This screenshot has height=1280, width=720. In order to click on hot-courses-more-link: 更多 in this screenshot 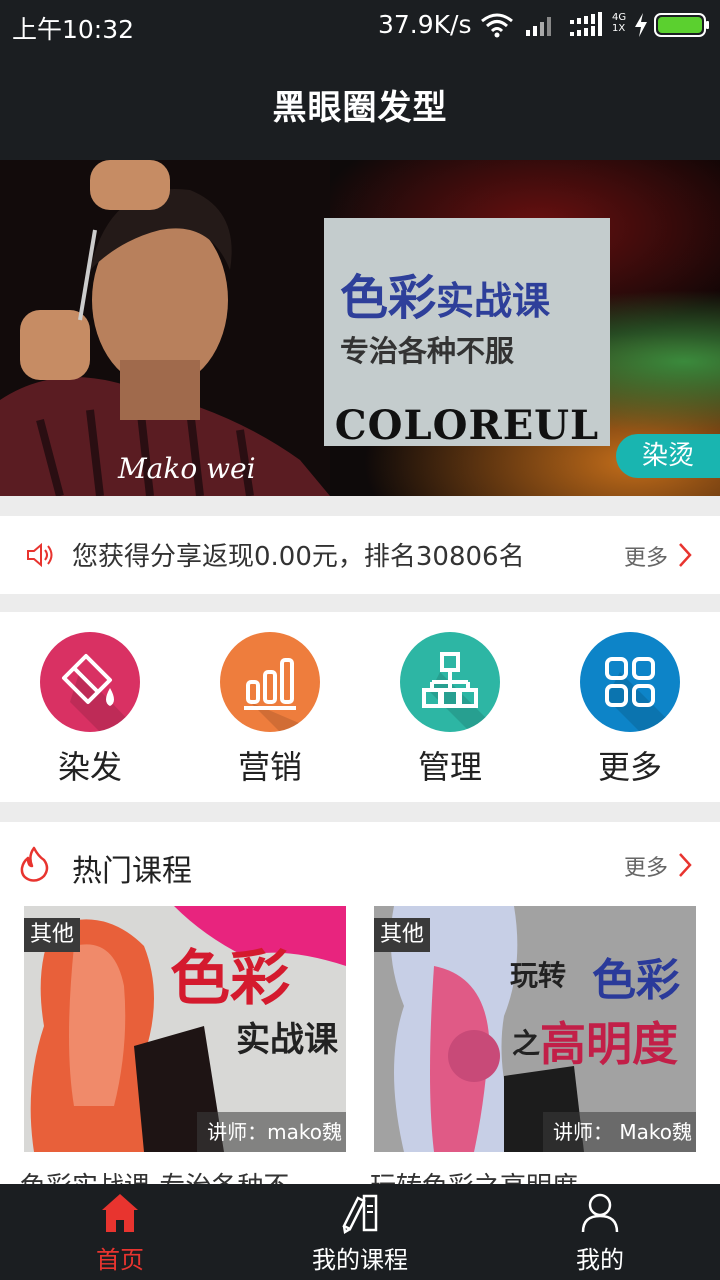, I will do `click(646, 866)`.